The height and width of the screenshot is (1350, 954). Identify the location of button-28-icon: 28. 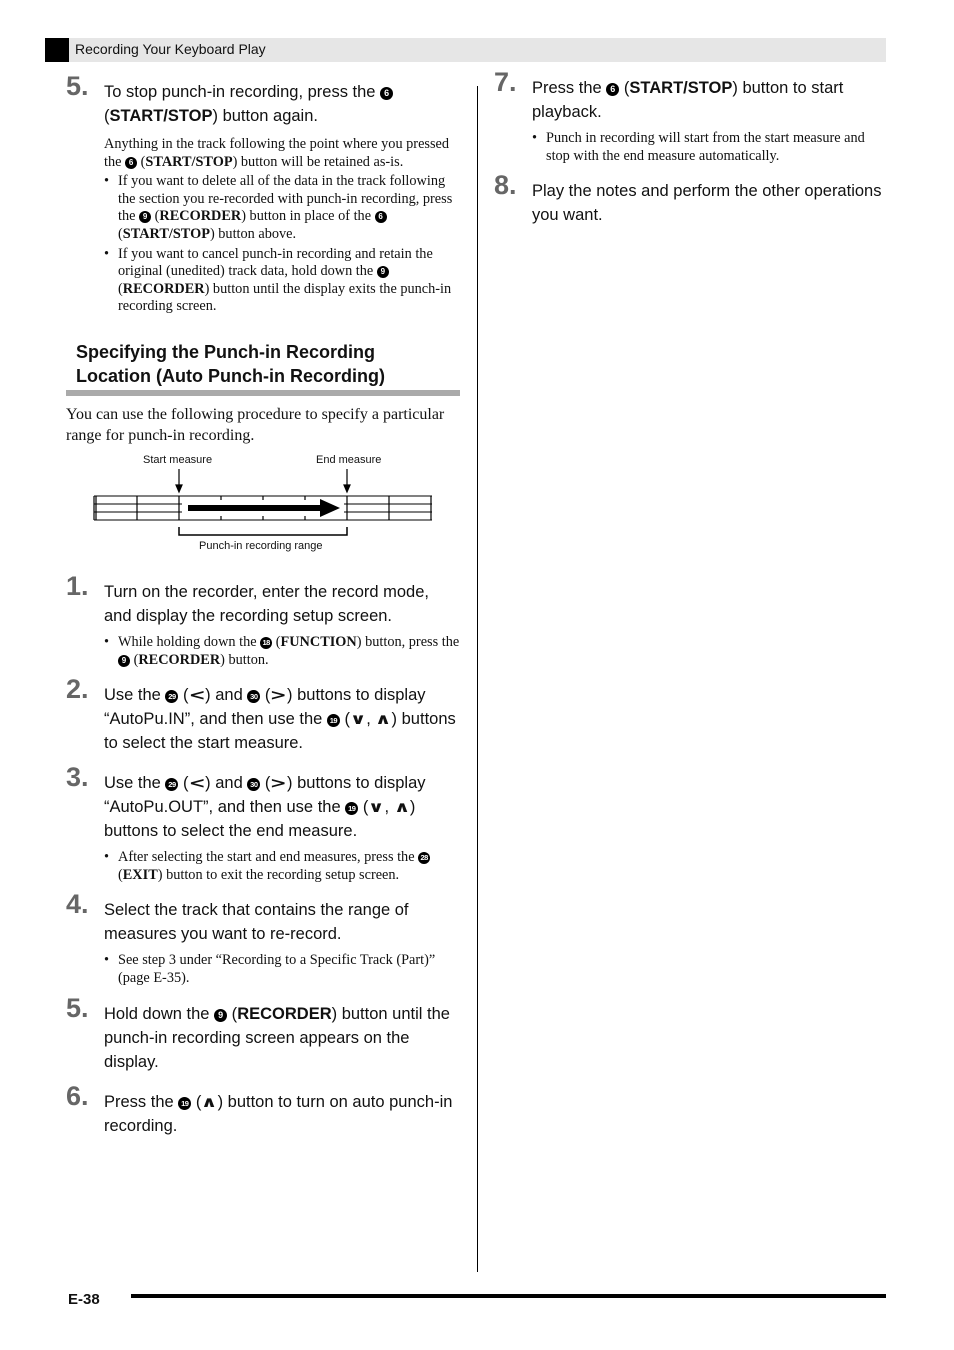
(424, 858).